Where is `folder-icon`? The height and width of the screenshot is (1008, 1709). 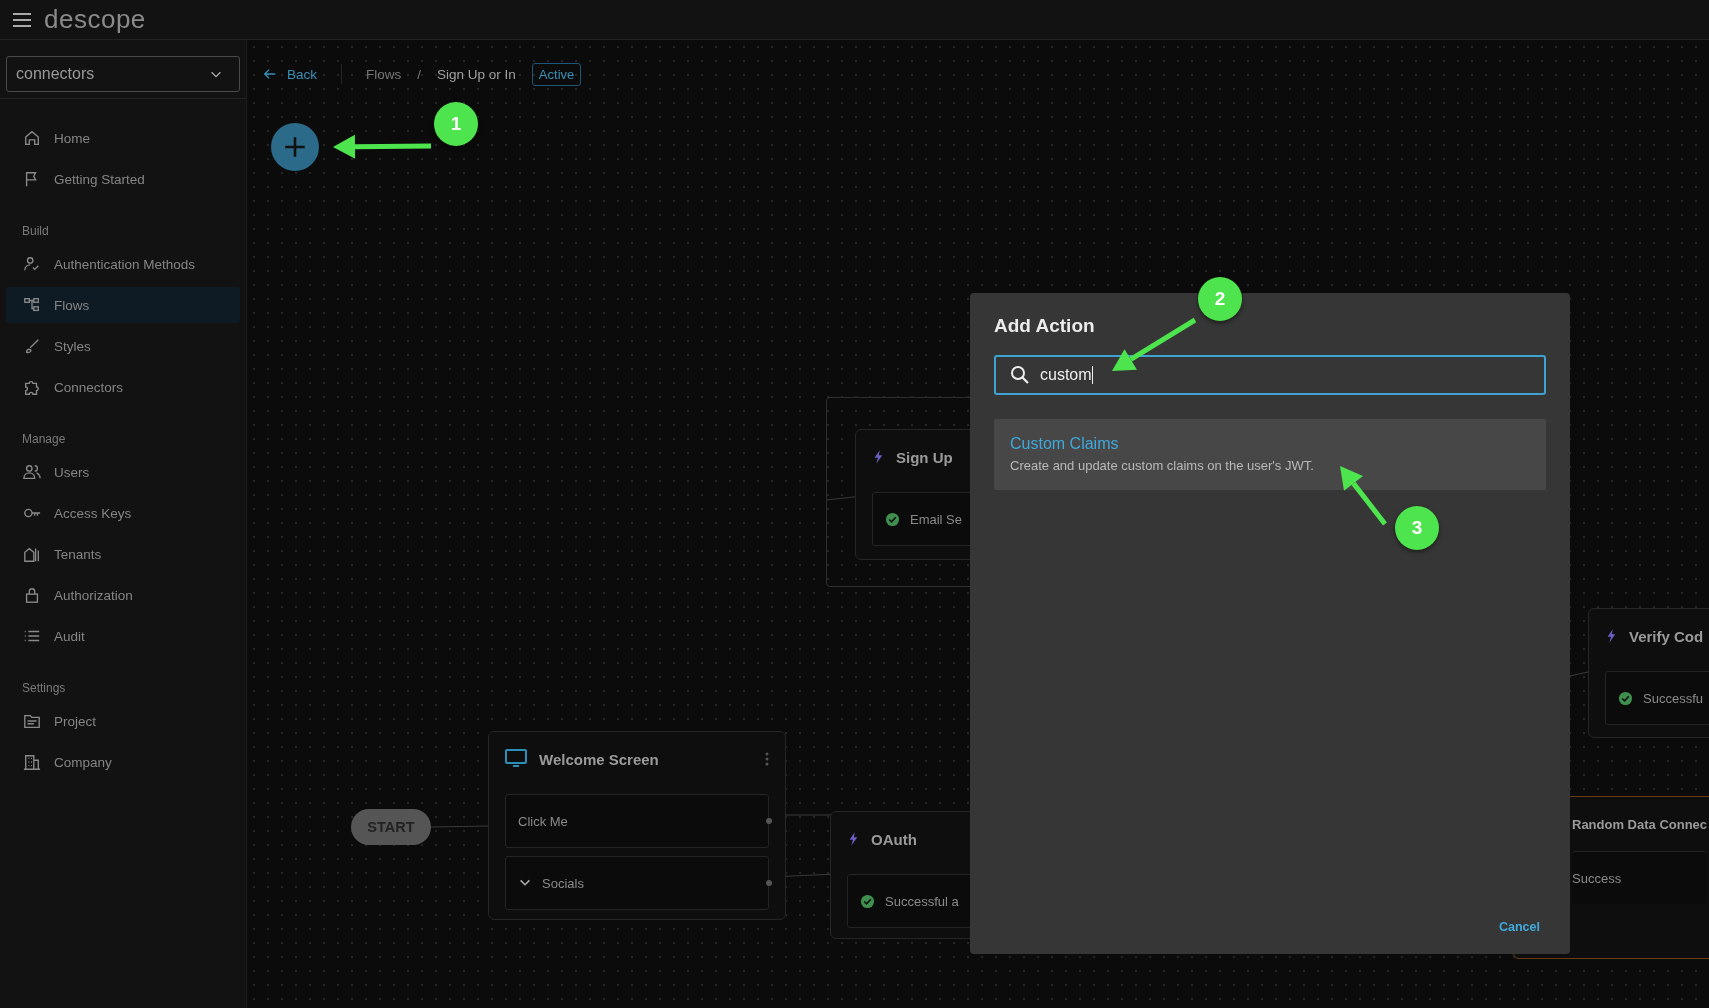
folder-icon is located at coordinates (32, 721).